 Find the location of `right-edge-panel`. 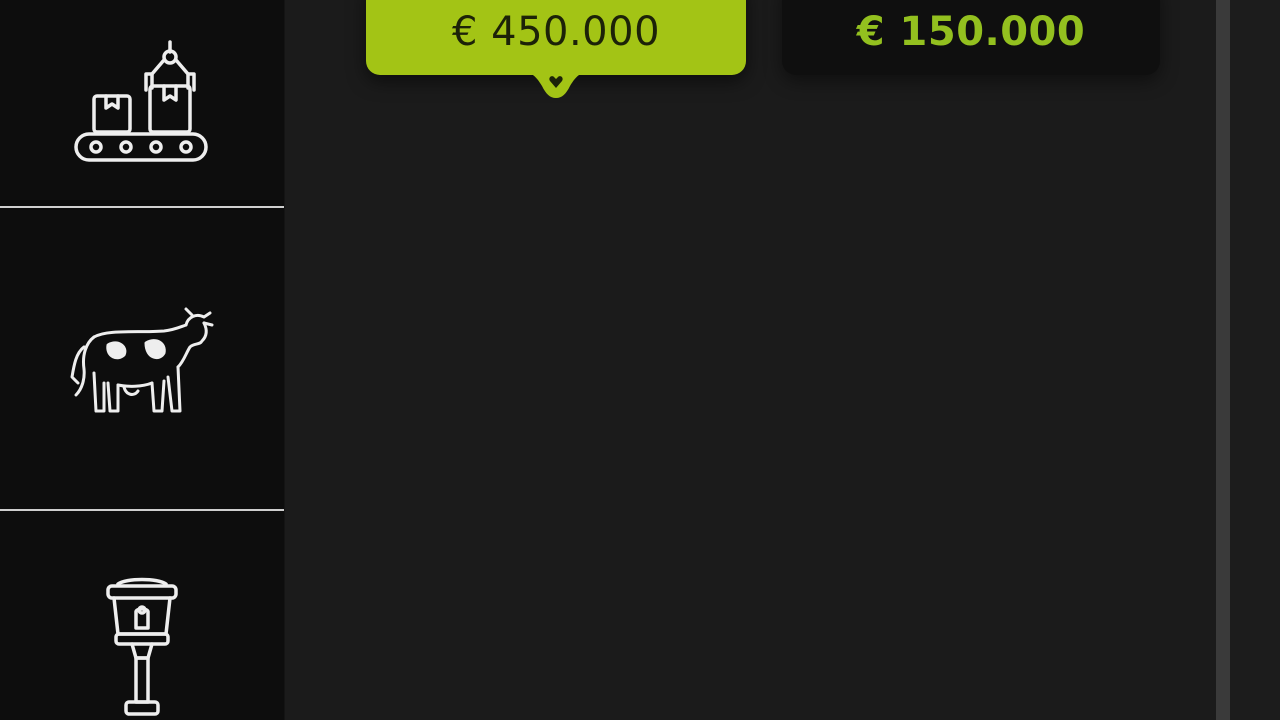

right-edge-panel is located at coordinates (1255, 360).